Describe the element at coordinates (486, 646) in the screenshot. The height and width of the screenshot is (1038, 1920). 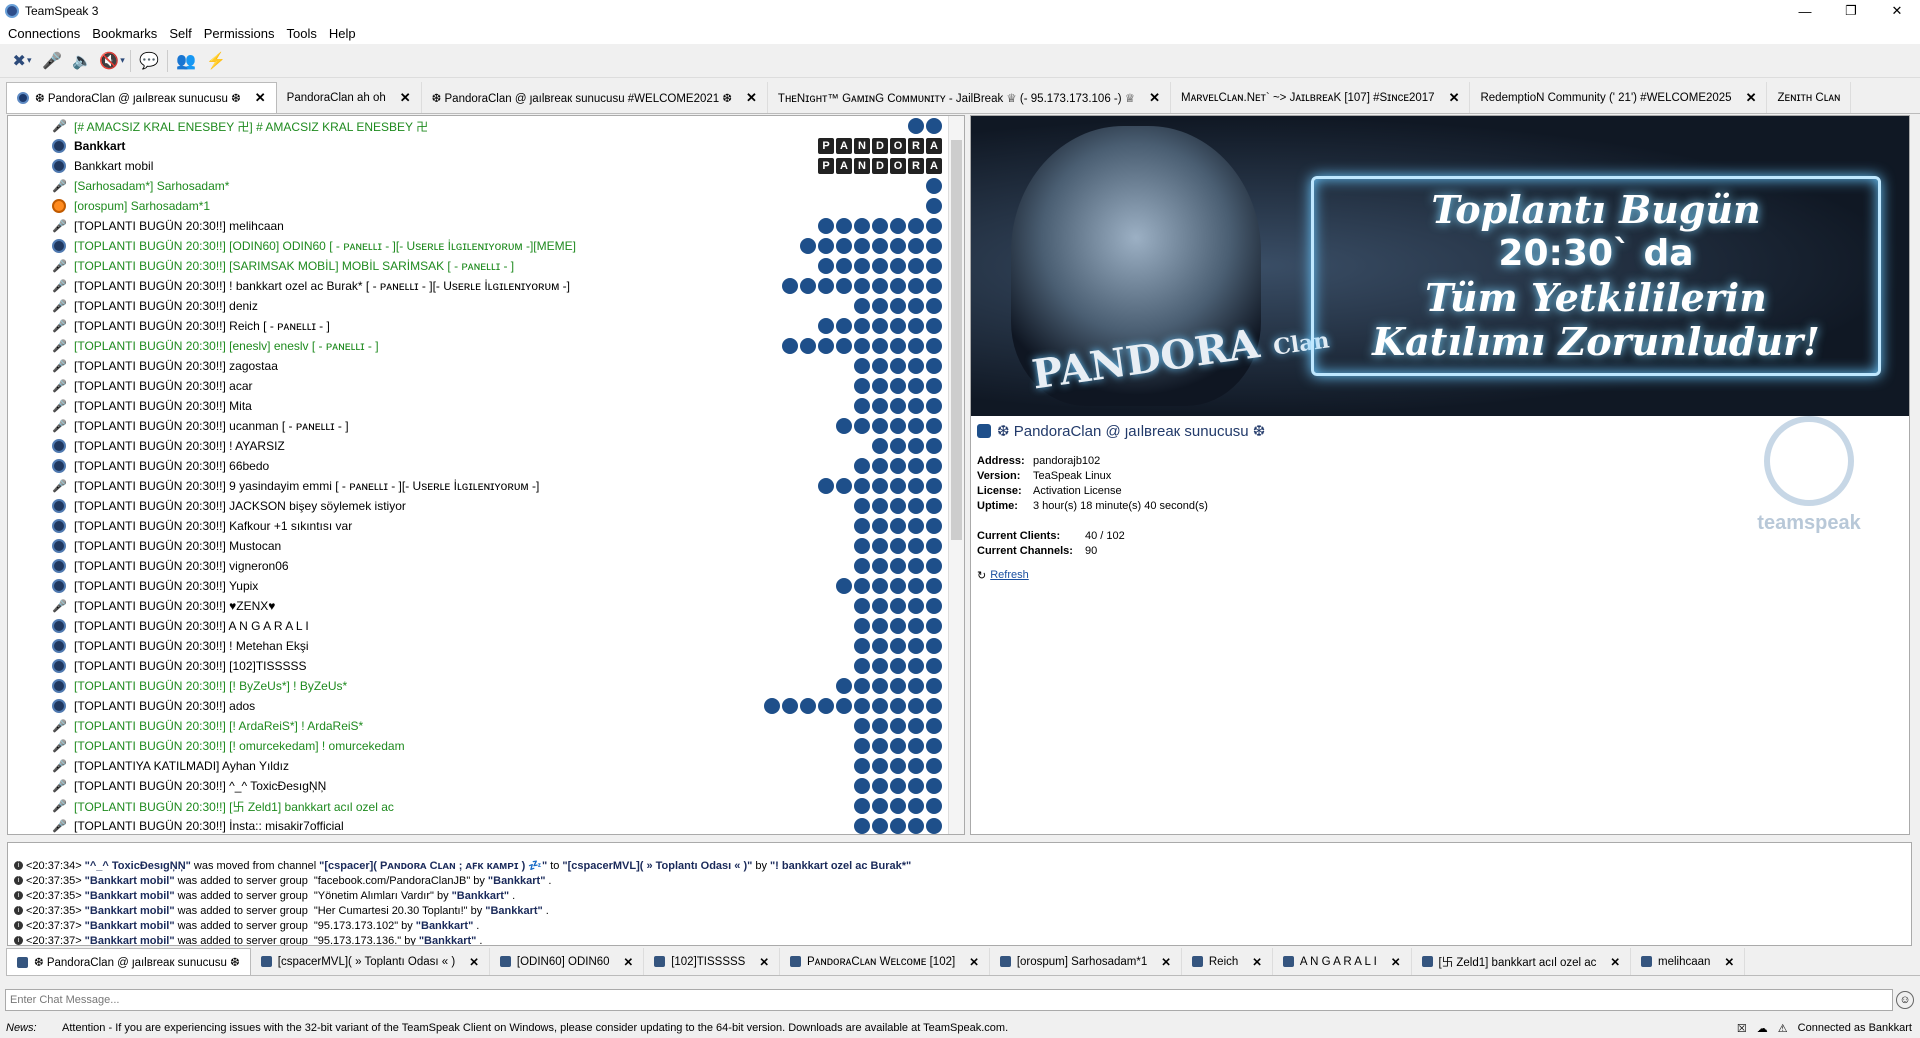
I see `client-row: [TOPLANTI BUGÜN 20:30!!] ! Metehan Ekşi` at that location.